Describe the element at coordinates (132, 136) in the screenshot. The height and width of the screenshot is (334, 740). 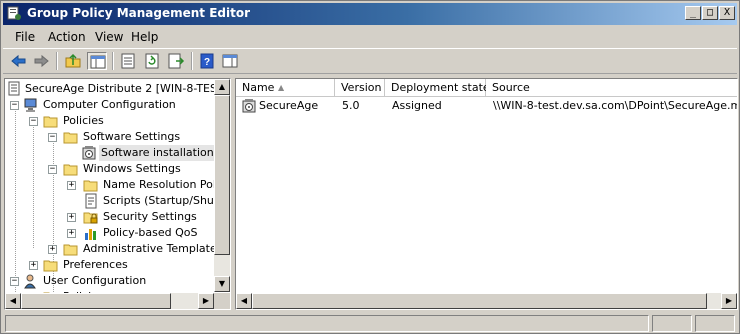
I see `tree-label: Software Settings` at that location.